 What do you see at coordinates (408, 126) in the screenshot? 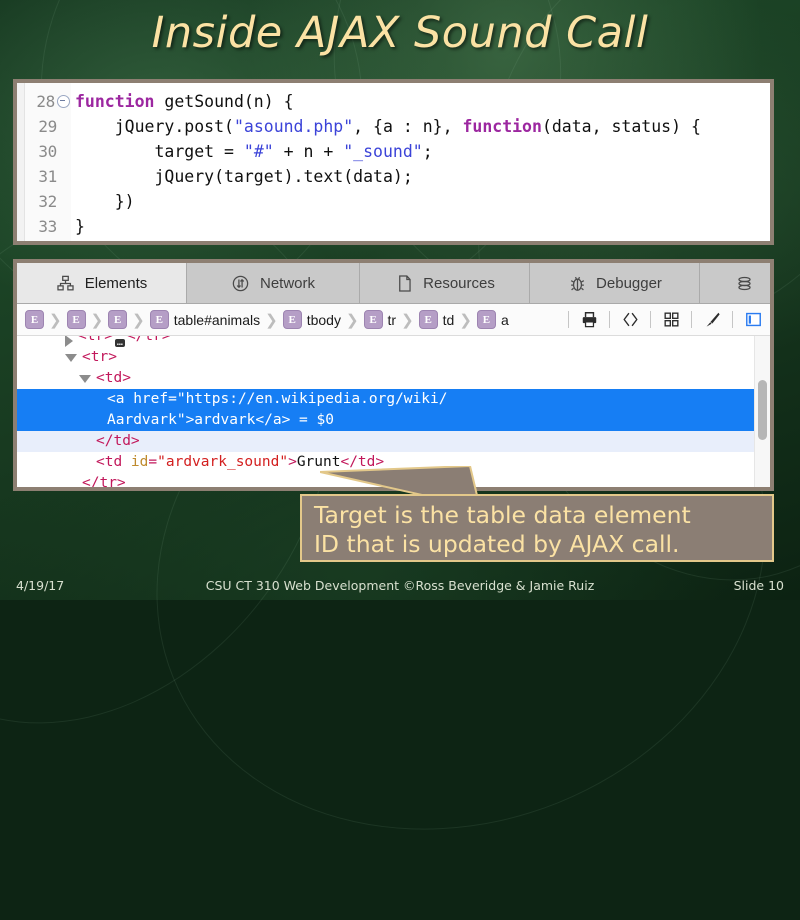
I see `code-token: , {a : n},` at bounding box center [408, 126].